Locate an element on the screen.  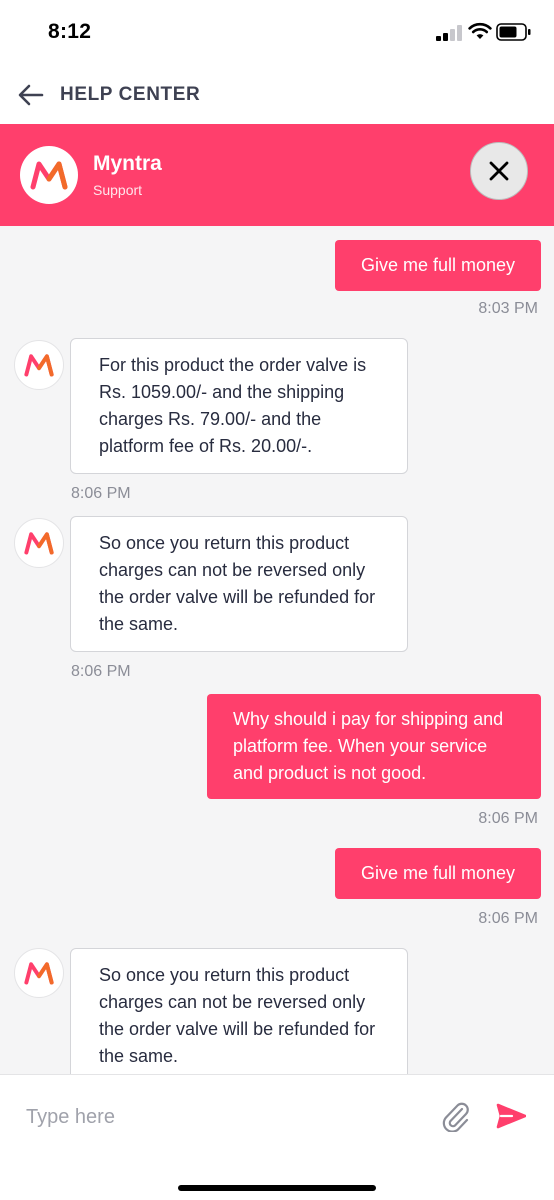
close-button is located at coordinates (499, 171).